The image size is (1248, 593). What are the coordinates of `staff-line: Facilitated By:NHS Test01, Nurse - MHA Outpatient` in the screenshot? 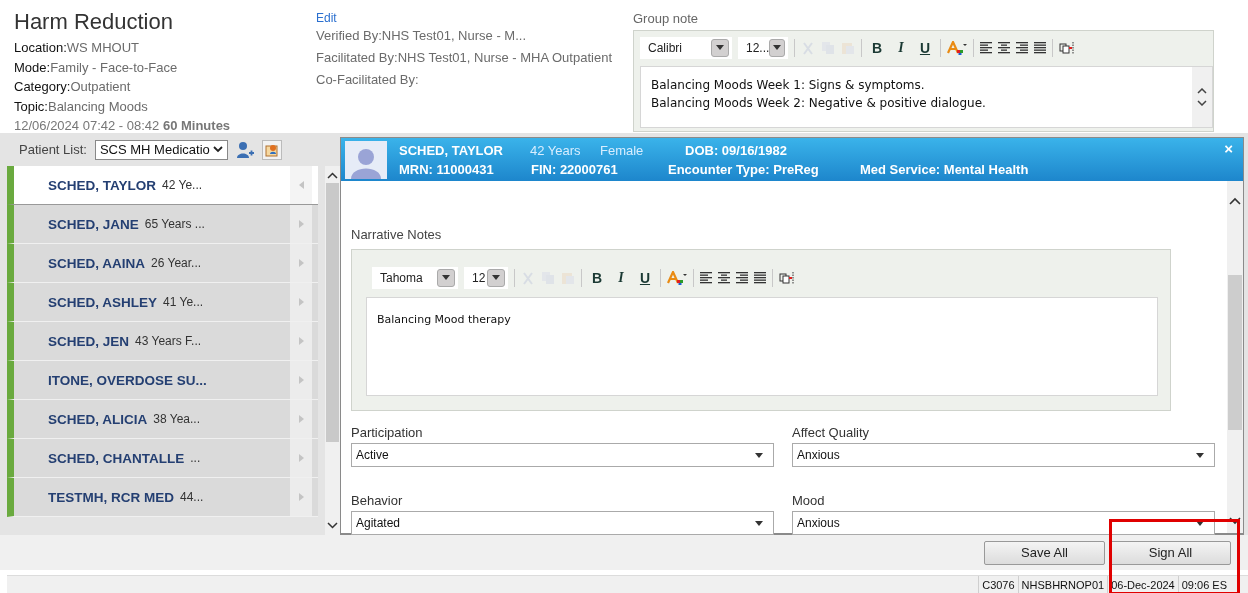 It's located at (464, 58).